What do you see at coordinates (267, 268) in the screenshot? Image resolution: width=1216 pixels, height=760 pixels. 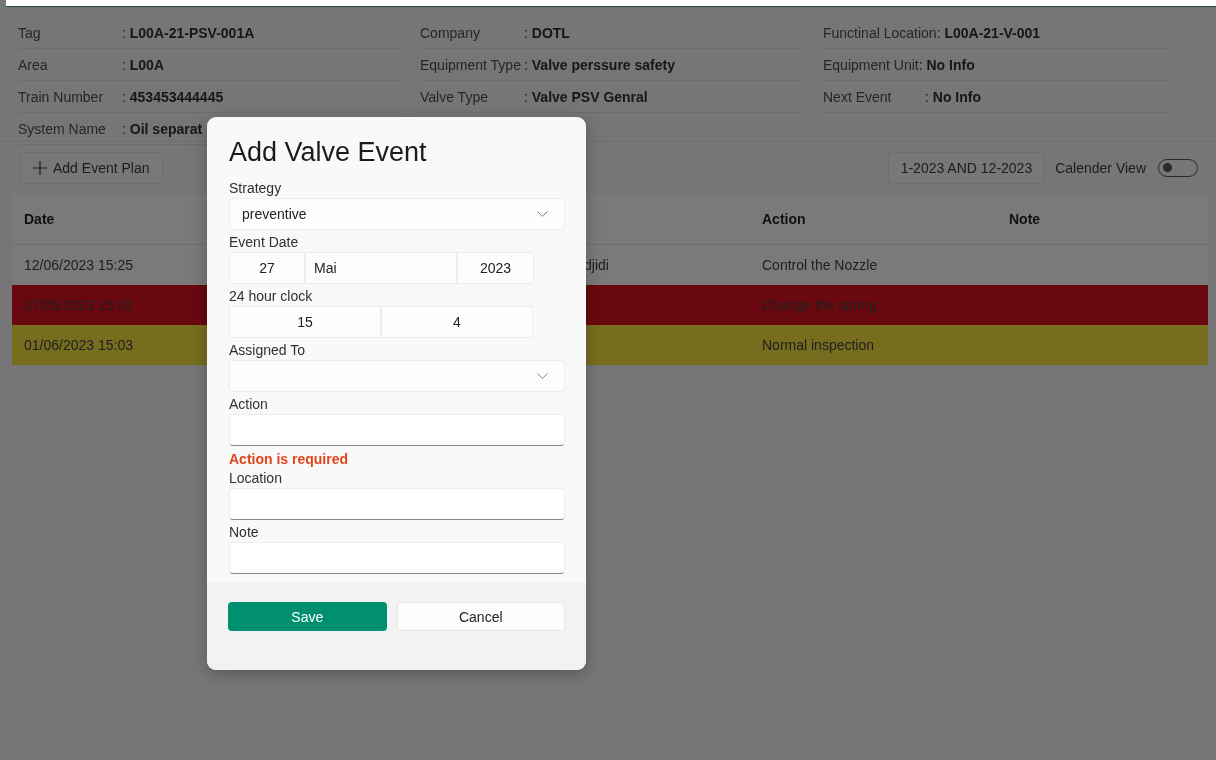 I see `day-picker: 27` at bounding box center [267, 268].